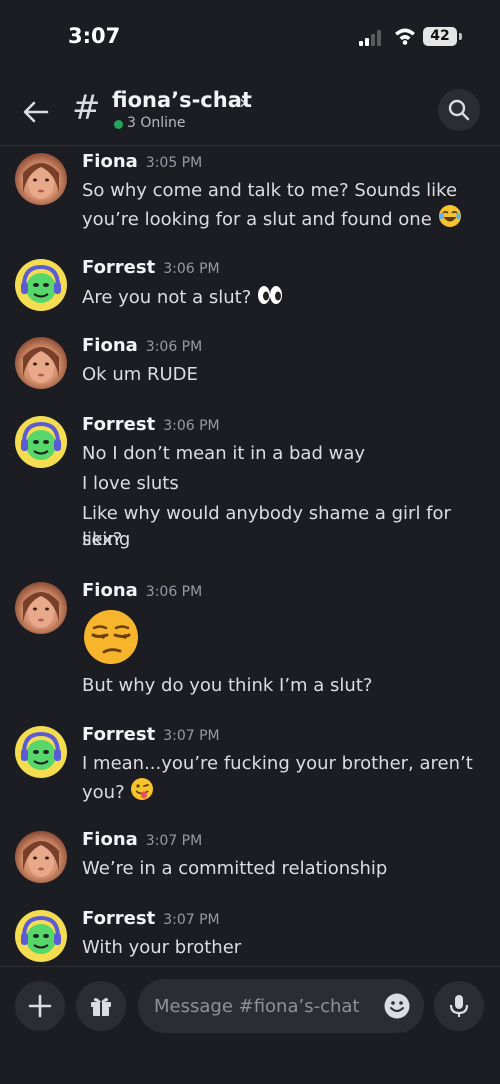 This screenshot has width=500, height=1084. I want to click on back-arrow-icon, so click(36, 112).